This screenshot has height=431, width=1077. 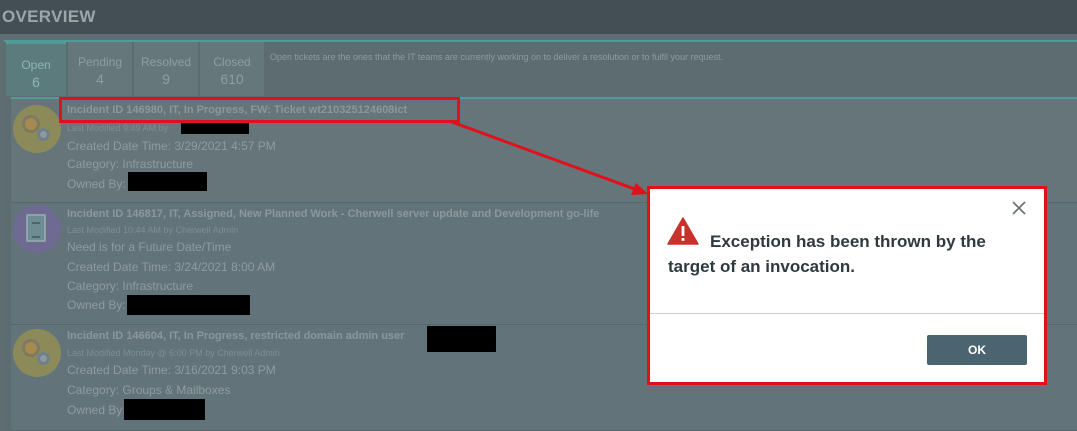 What do you see at coordinates (100, 62) in the screenshot?
I see `tab-pending-label: Pending` at bounding box center [100, 62].